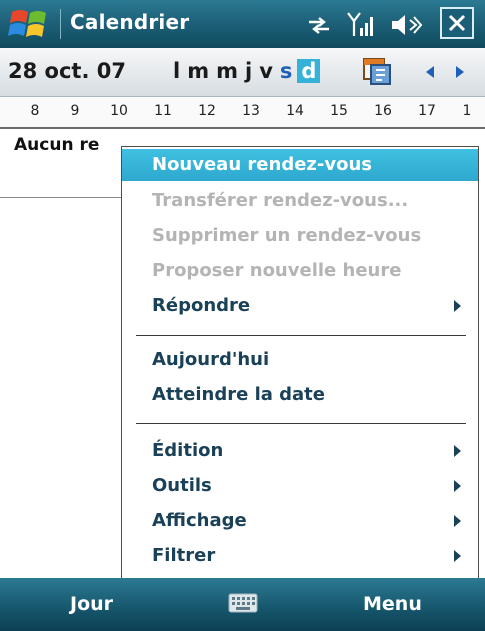 This screenshot has width=485, height=631. I want to click on weekday-wednesday: m, so click(227, 71).